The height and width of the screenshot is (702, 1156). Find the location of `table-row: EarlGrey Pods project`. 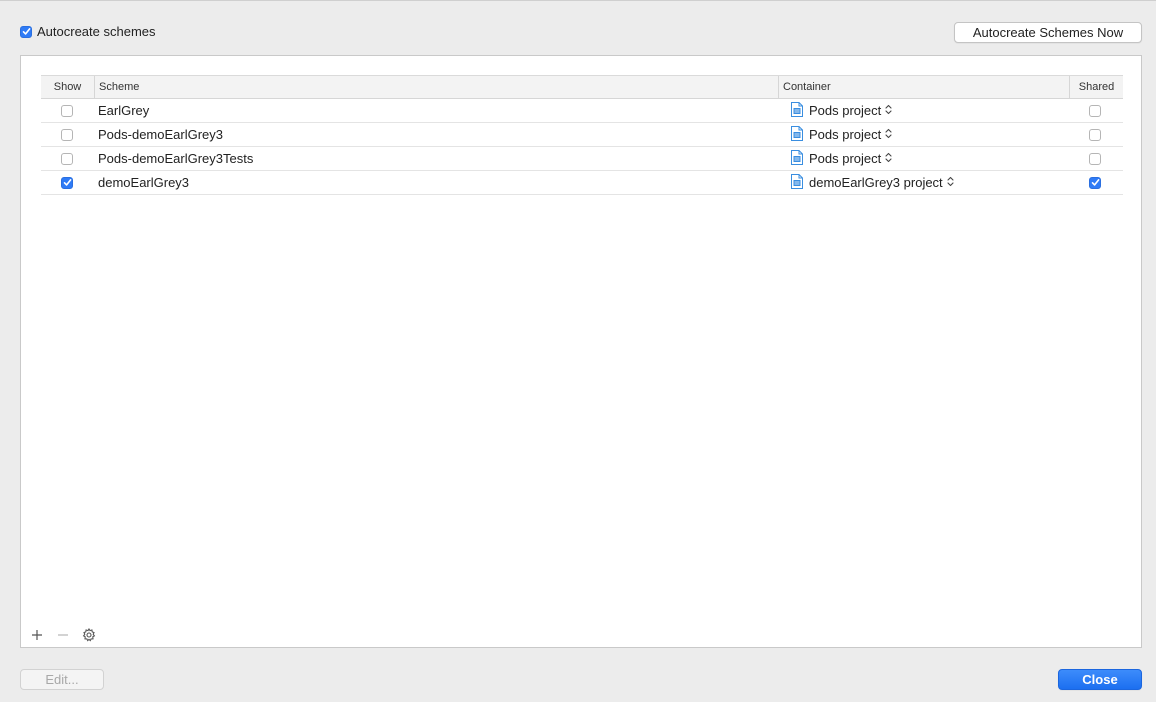

table-row: EarlGrey Pods project is located at coordinates (582, 111).